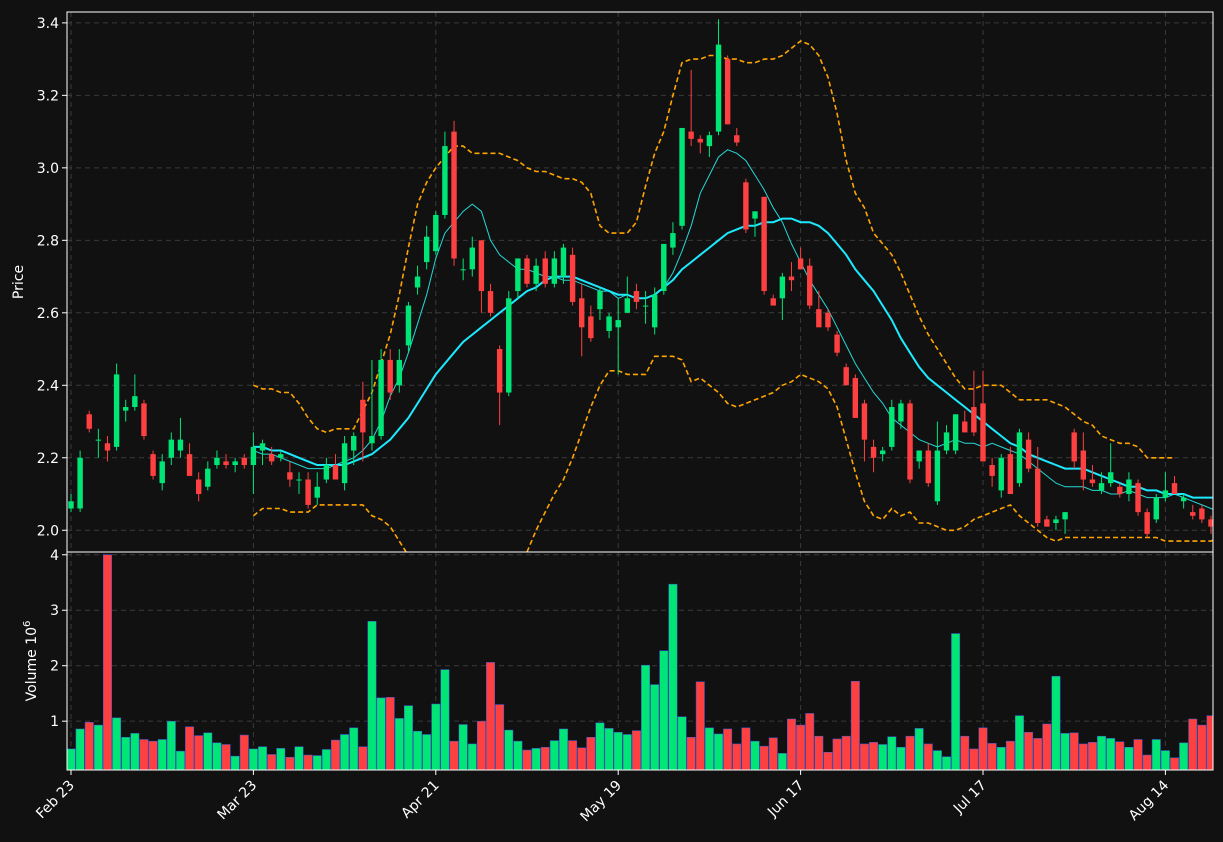  Describe the element at coordinates (48, 314) in the screenshot. I see `price-tick-label: 2.6` at that location.